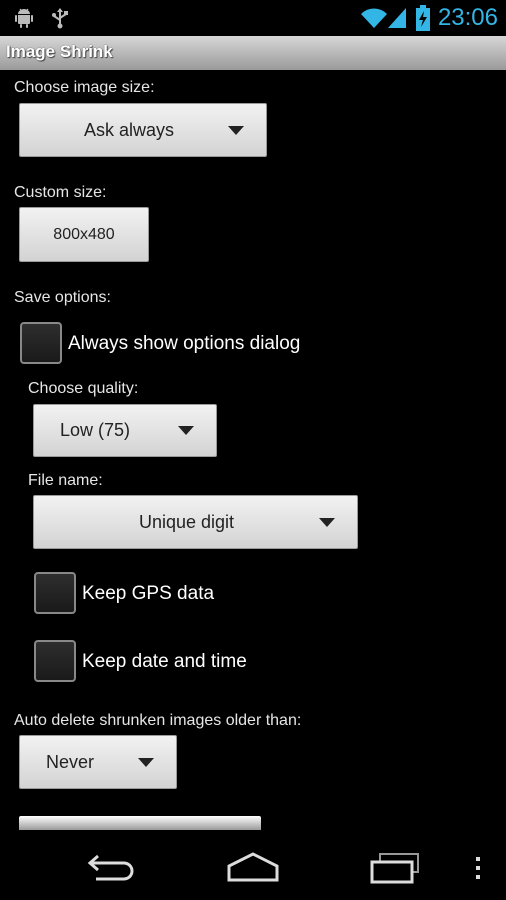  Describe the element at coordinates (253, 18) in the screenshot. I see `status-bar: 23:06` at that location.